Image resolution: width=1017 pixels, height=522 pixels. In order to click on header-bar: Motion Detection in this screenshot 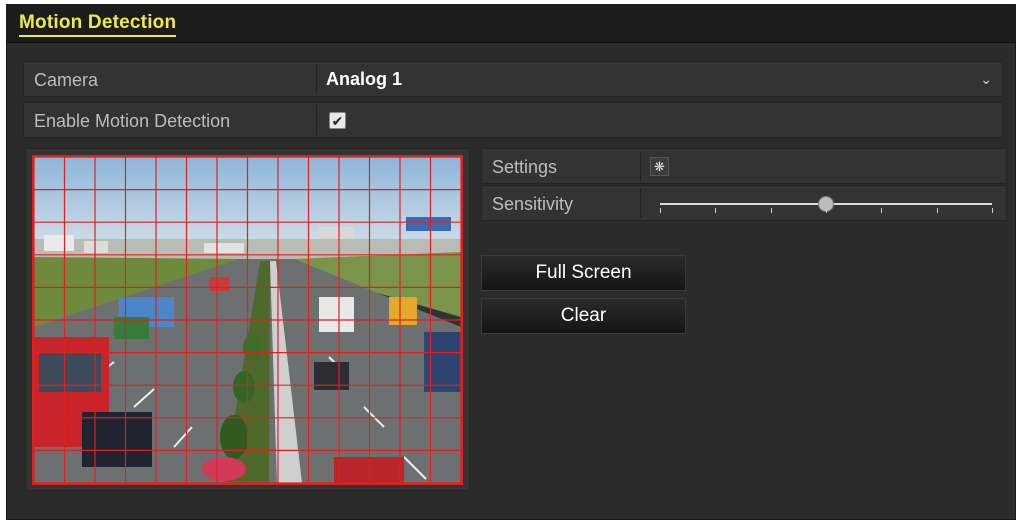, I will do `click(511, 24)`.